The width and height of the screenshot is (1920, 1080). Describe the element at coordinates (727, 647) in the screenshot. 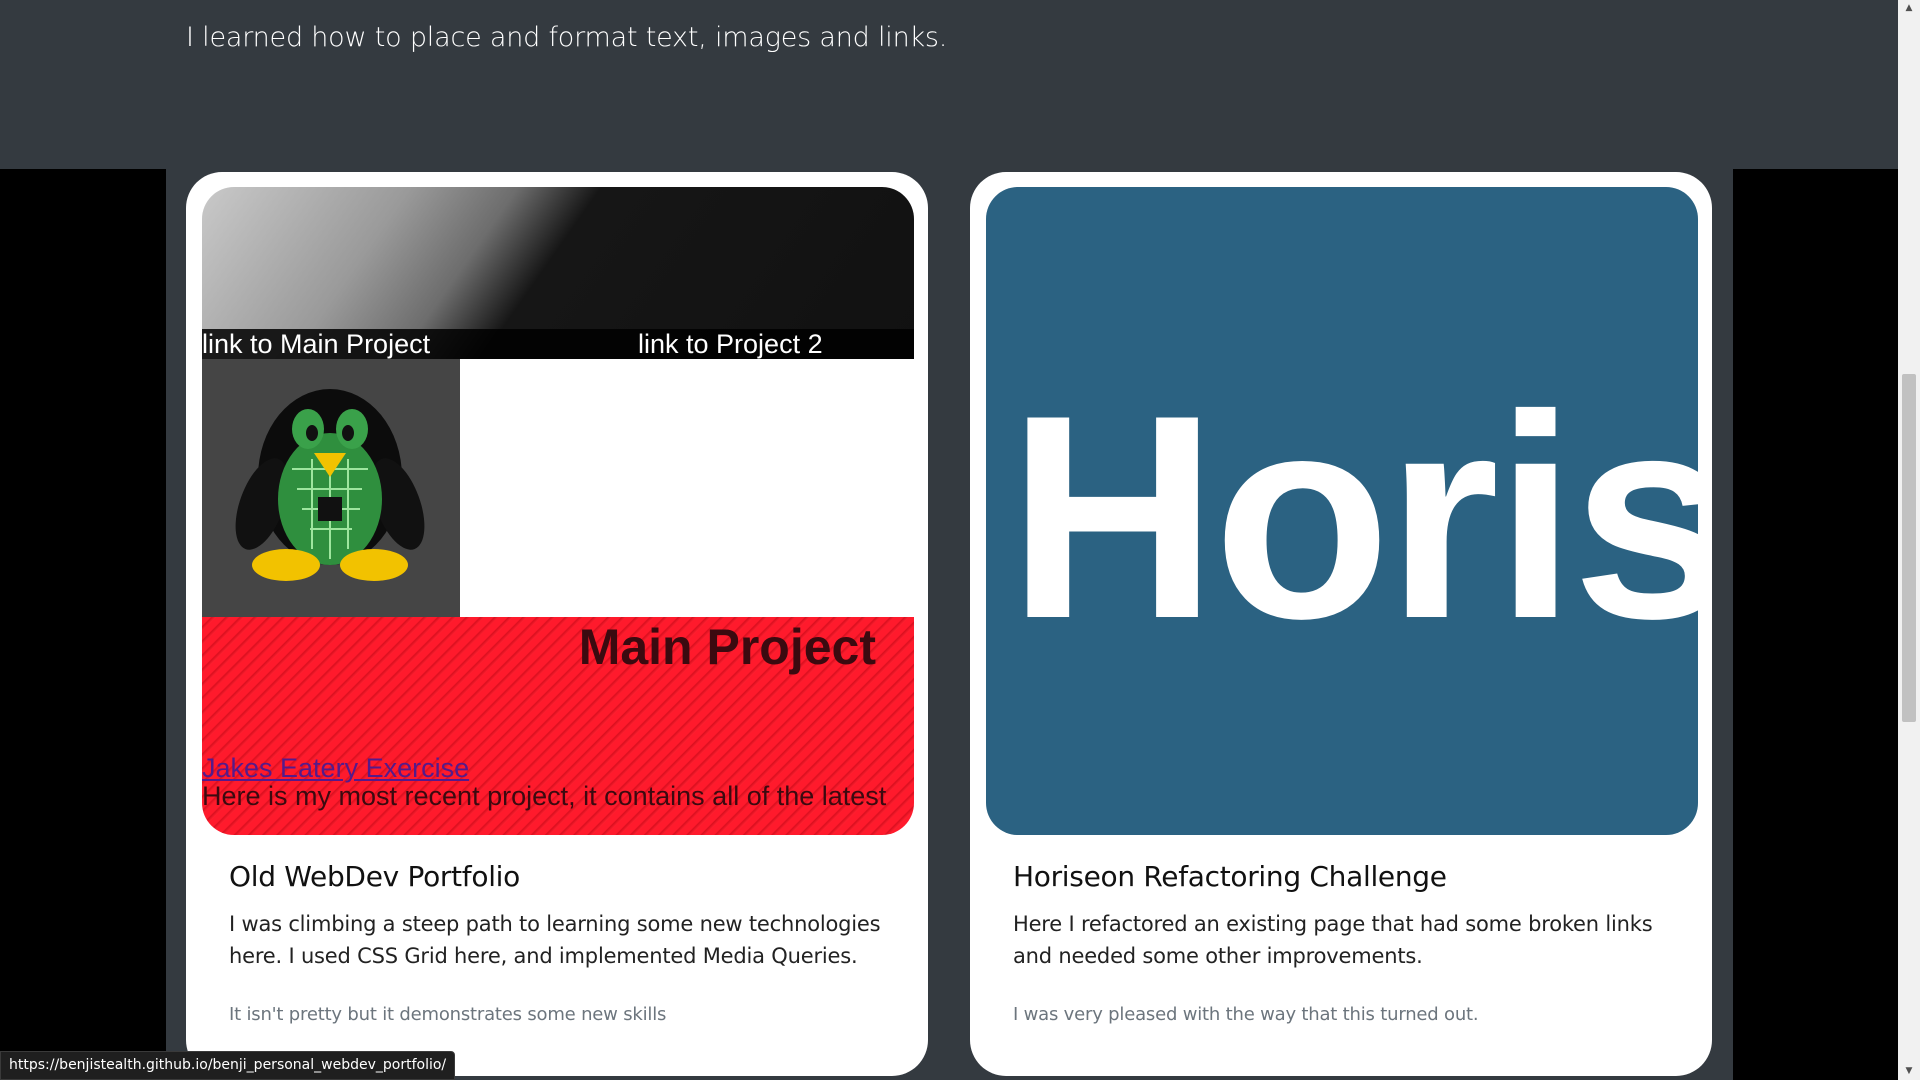

I see `screenshot-main-project-heading: Main Project` at that location.